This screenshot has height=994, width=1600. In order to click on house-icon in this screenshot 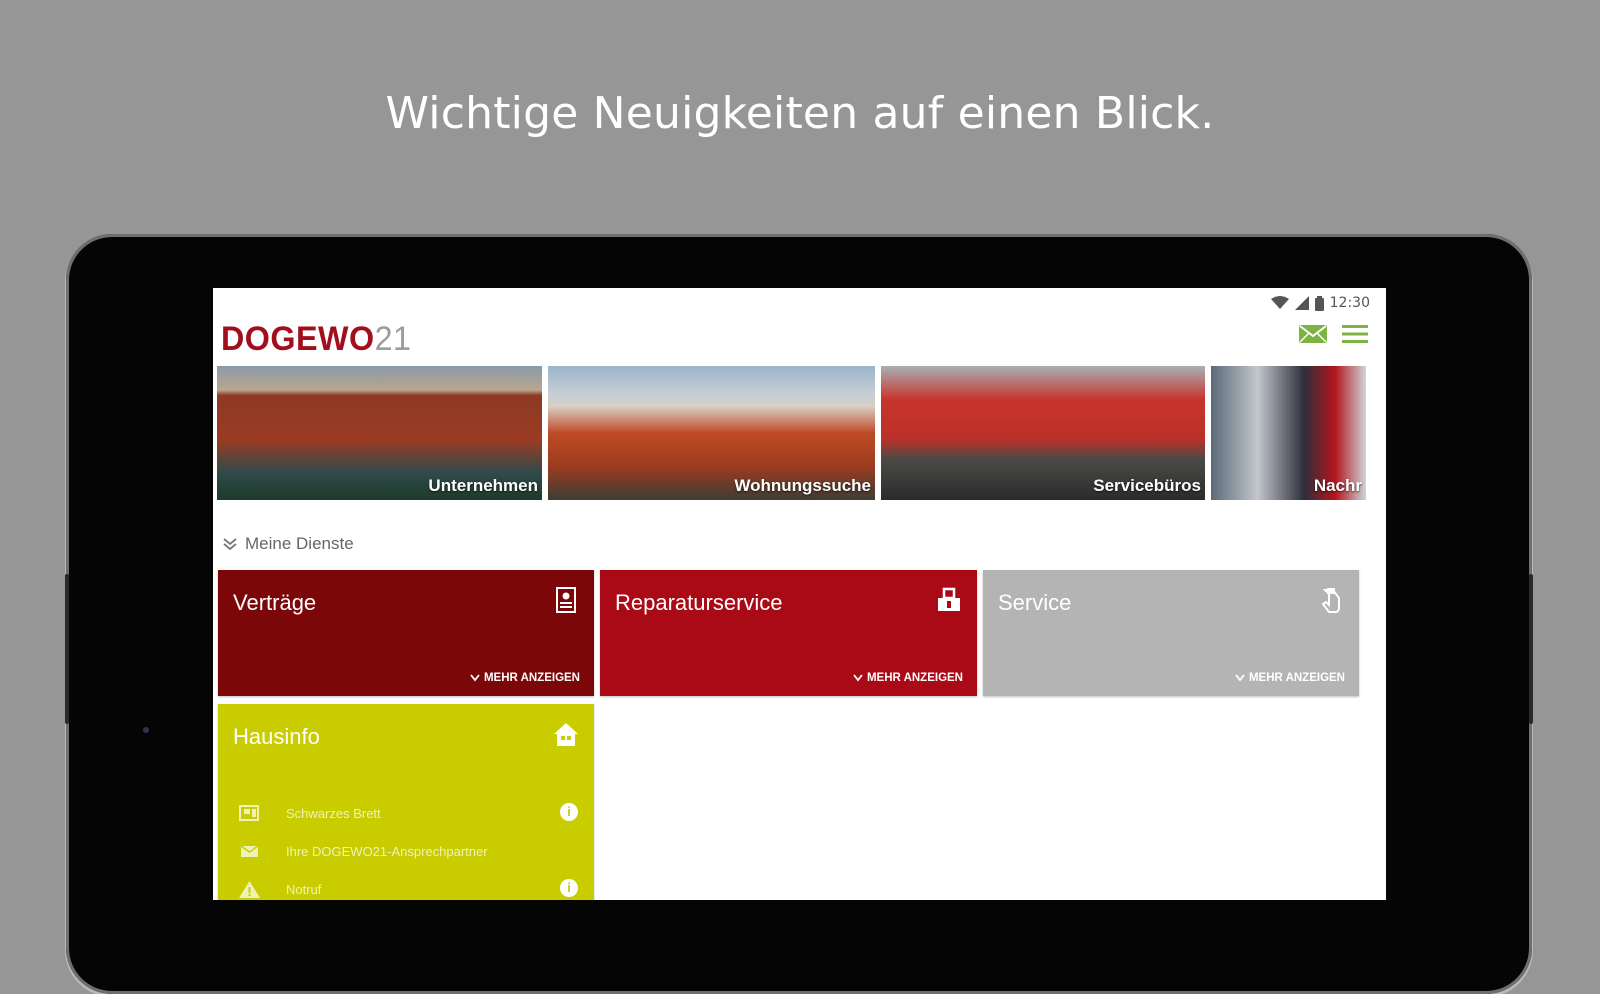, I will do `click(566, 734)`.